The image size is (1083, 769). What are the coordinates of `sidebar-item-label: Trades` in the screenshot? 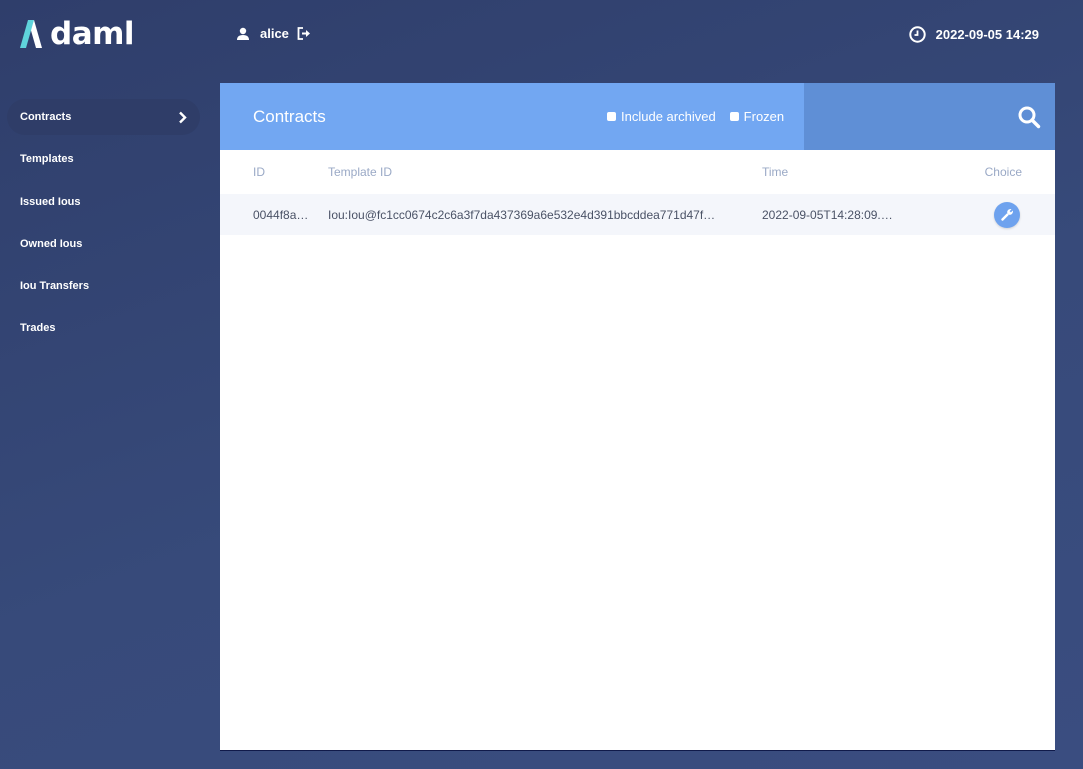 It's located at (38, 328).